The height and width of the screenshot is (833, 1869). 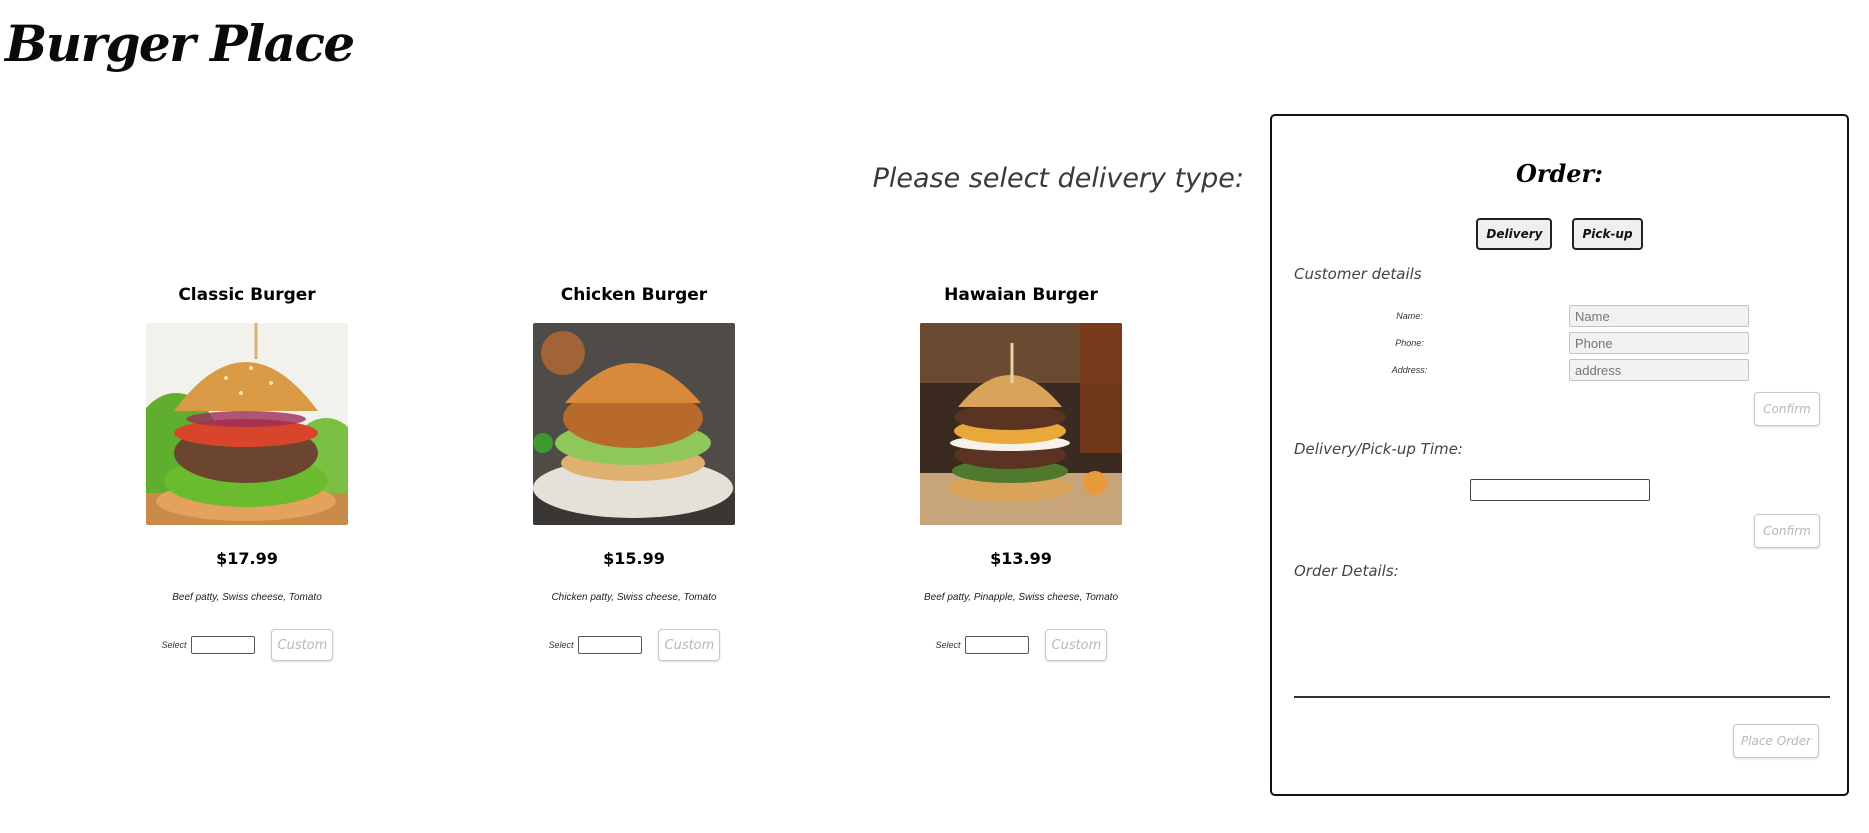 What do you see at coordinates (1409, 316) in the screenshot?
I see `name-label: Name:` at bounding box center [1409, 316].